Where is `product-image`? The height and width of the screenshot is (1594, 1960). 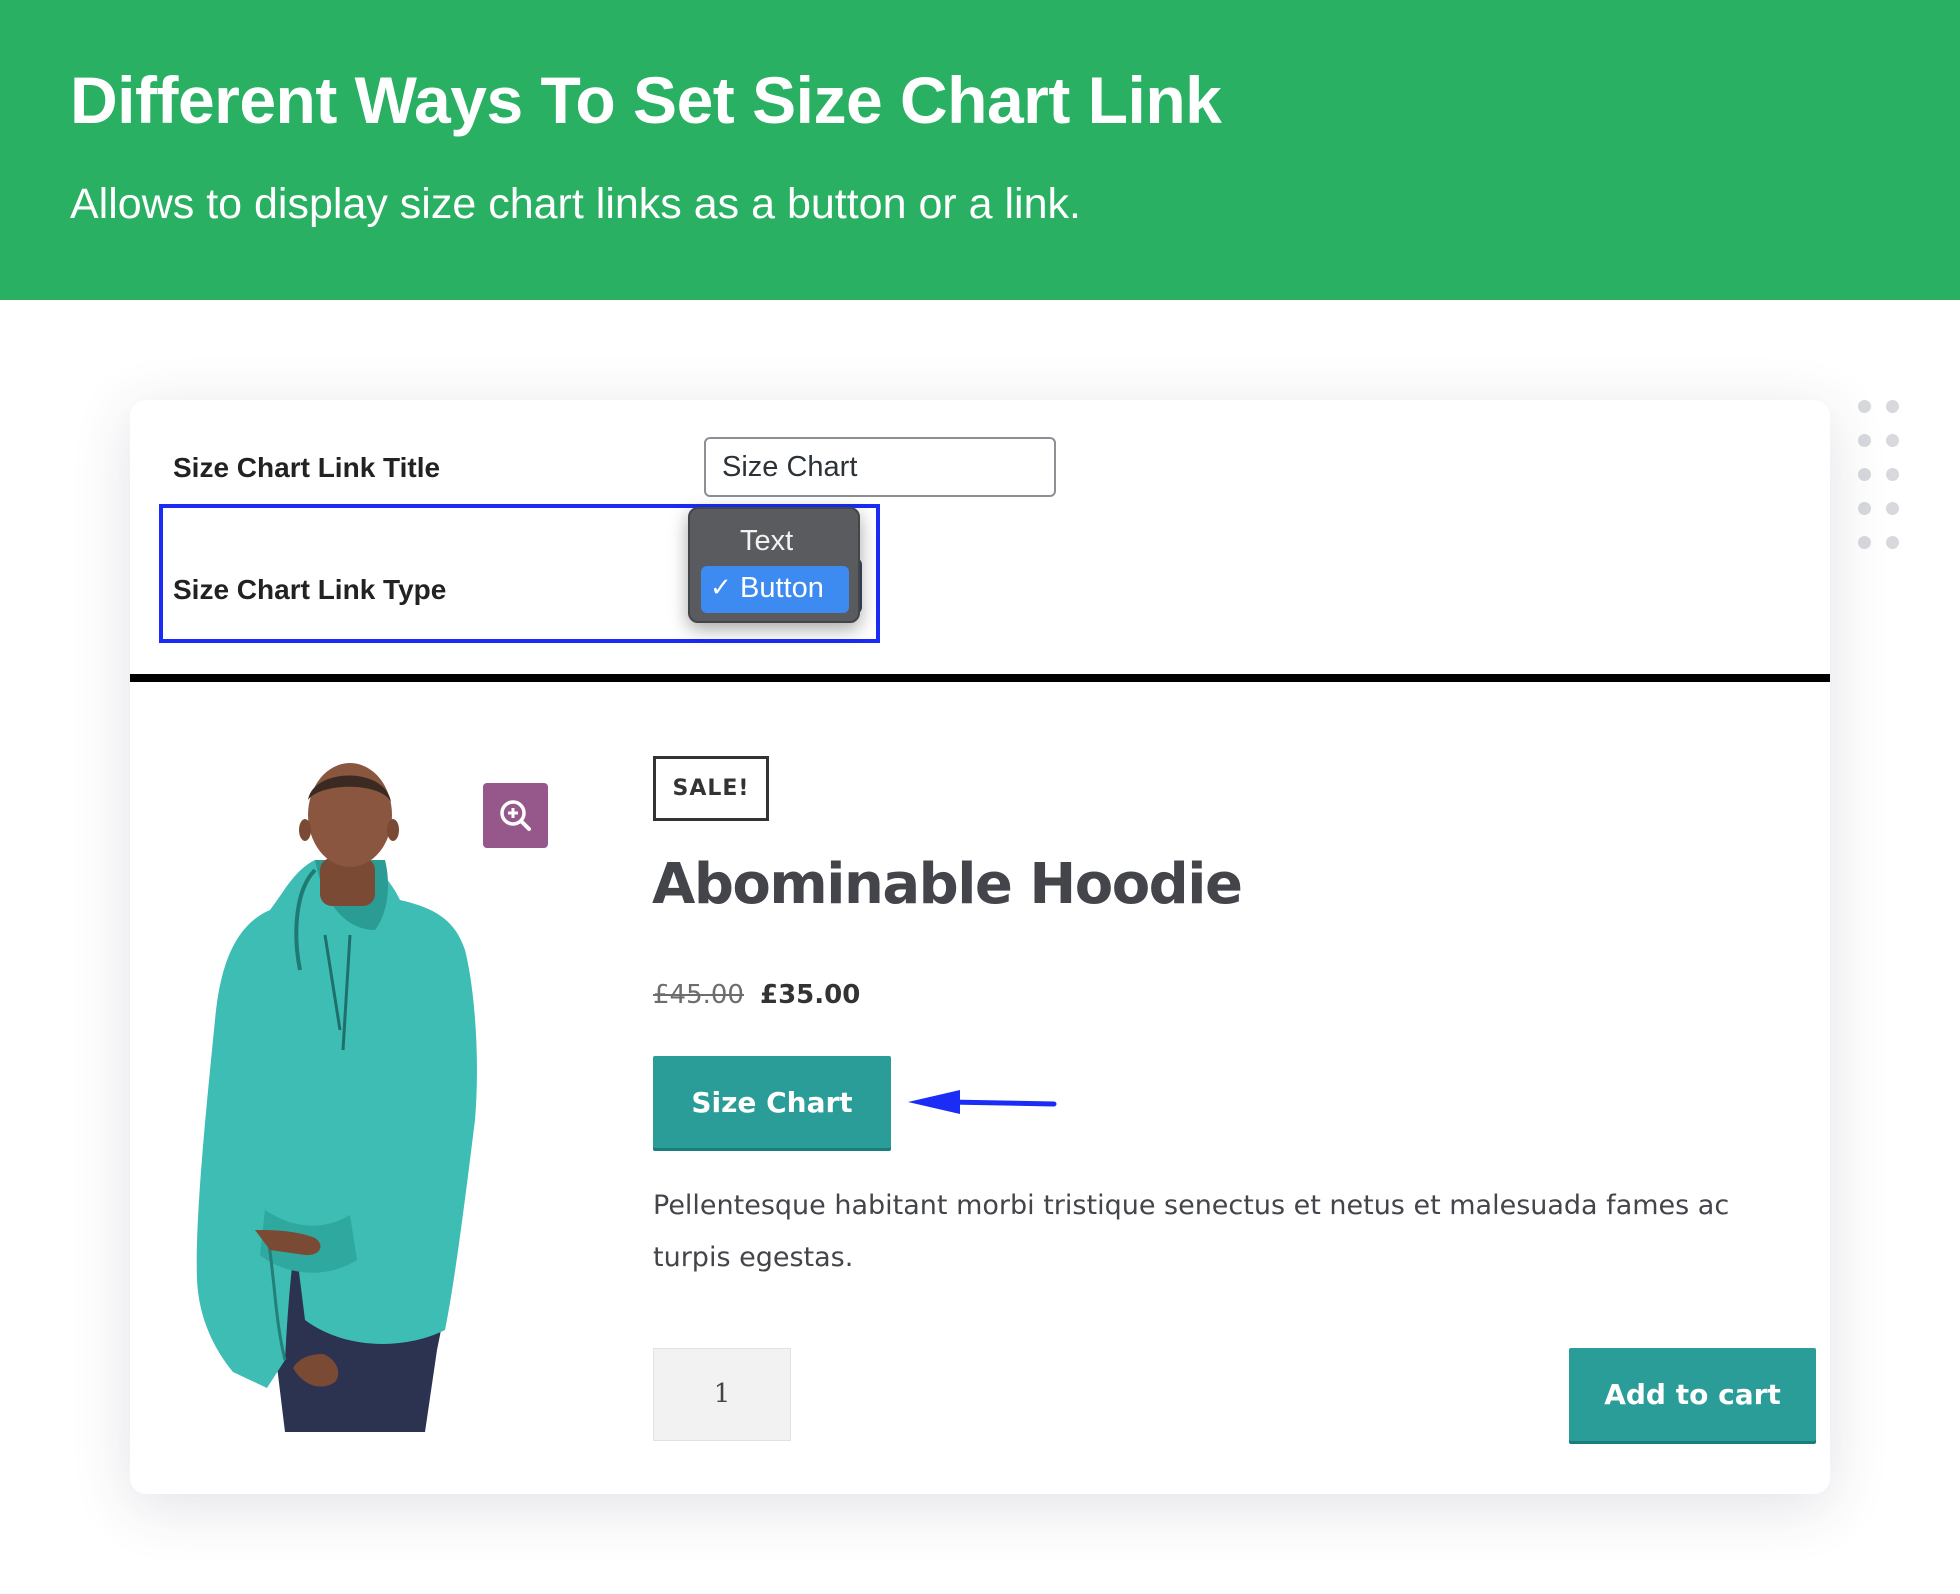
product-image is located at coordinates (336, 1097).